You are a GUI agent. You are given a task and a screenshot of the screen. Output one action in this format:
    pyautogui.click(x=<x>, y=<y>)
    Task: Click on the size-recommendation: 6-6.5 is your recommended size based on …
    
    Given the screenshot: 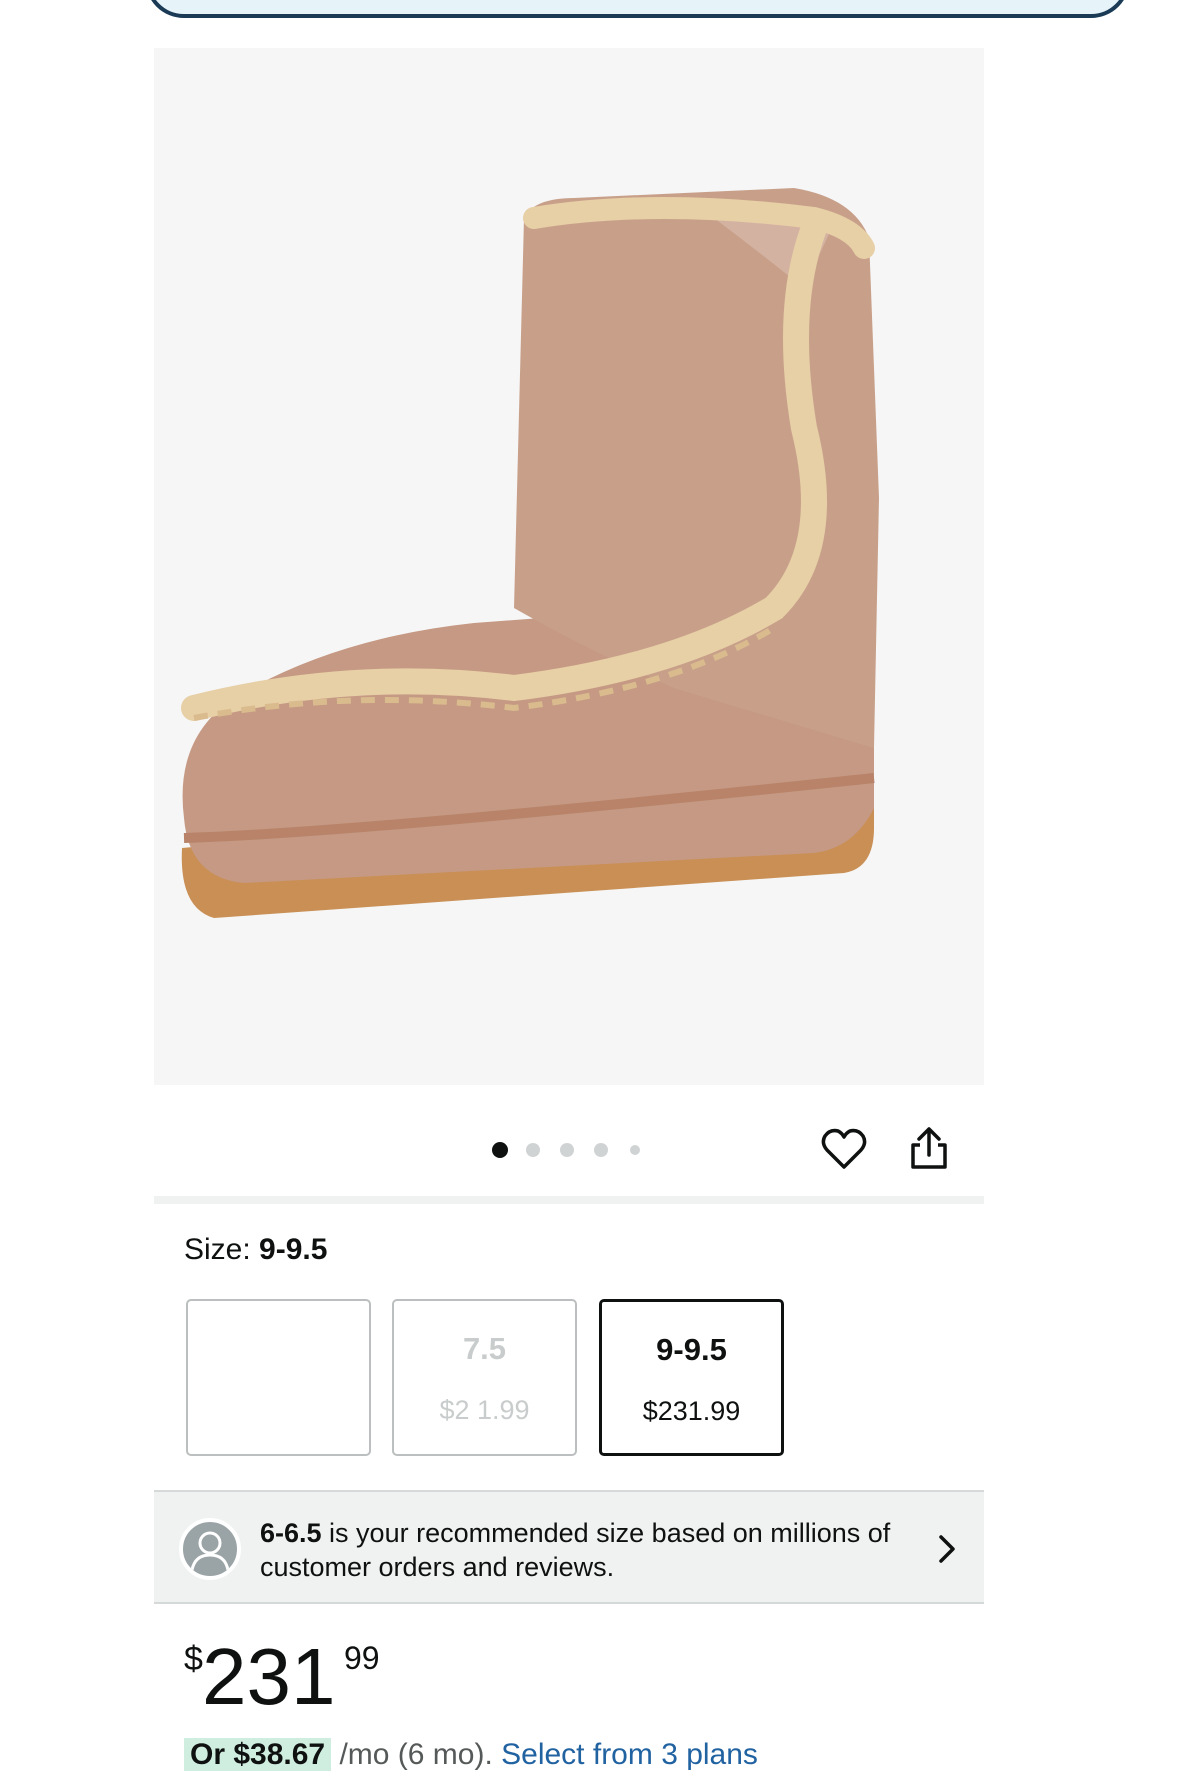 What is the action you would take?
    pyautogui.click(x=569, y=1547)
    